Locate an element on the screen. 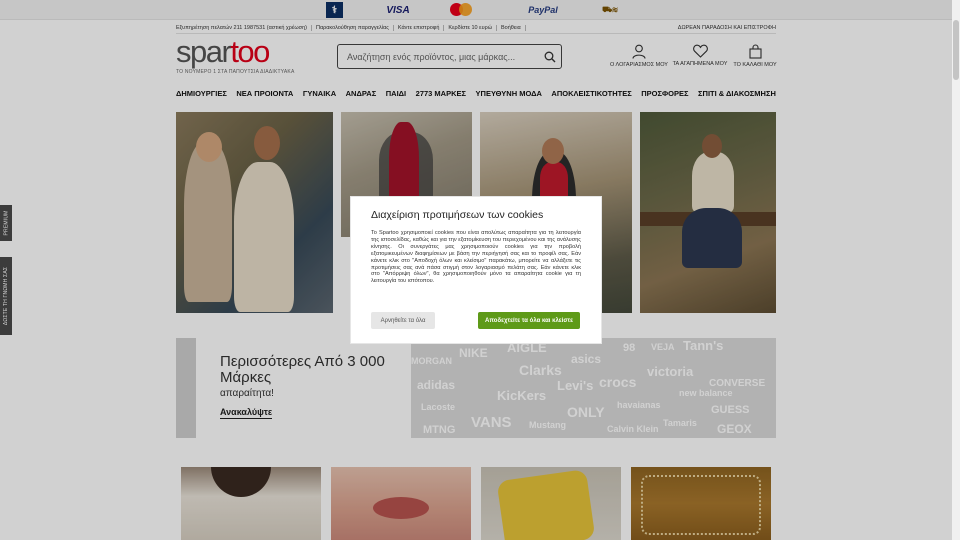 The width and height of the screenshot is (960, 540). free-delivery-link: ΔΩΡΕΑΝ ΠΑΡΑΔΟΣΗ ΚΑΙ ΕΠΙΣΤΡΟΦΗ is located at coordinates (727, 28).